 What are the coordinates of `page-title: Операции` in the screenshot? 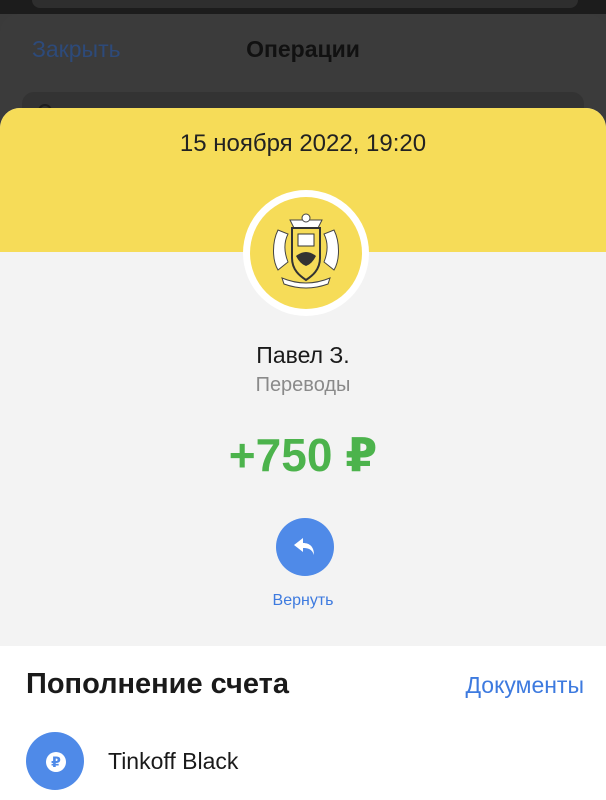 It's located at (303, 49).